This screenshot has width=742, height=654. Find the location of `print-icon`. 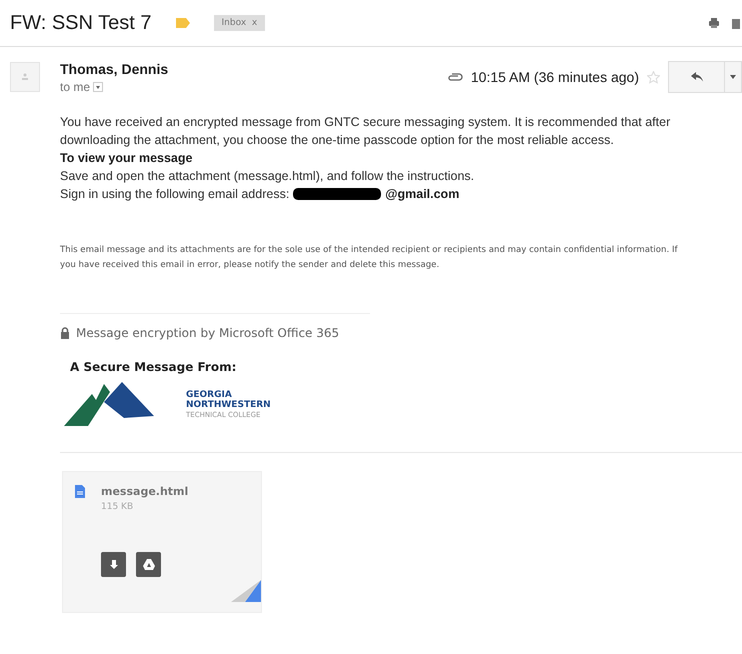

print-icon is located at coordinates (714, 23).